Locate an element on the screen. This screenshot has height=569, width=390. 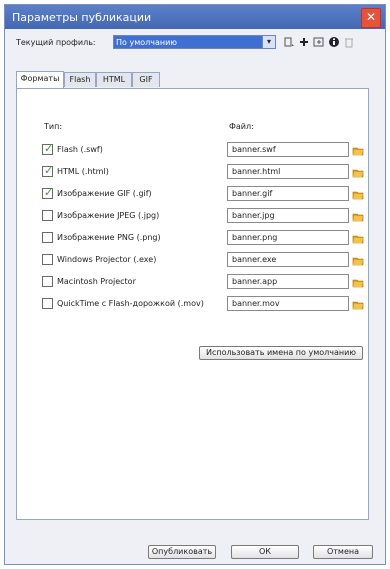
import-export-icon is located at coordinates (319, 42).